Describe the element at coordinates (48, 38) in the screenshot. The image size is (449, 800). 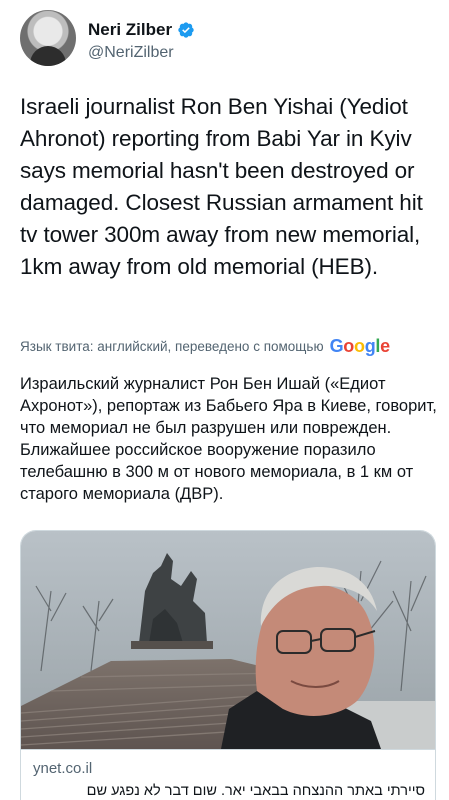
I see `avatar` at that location.